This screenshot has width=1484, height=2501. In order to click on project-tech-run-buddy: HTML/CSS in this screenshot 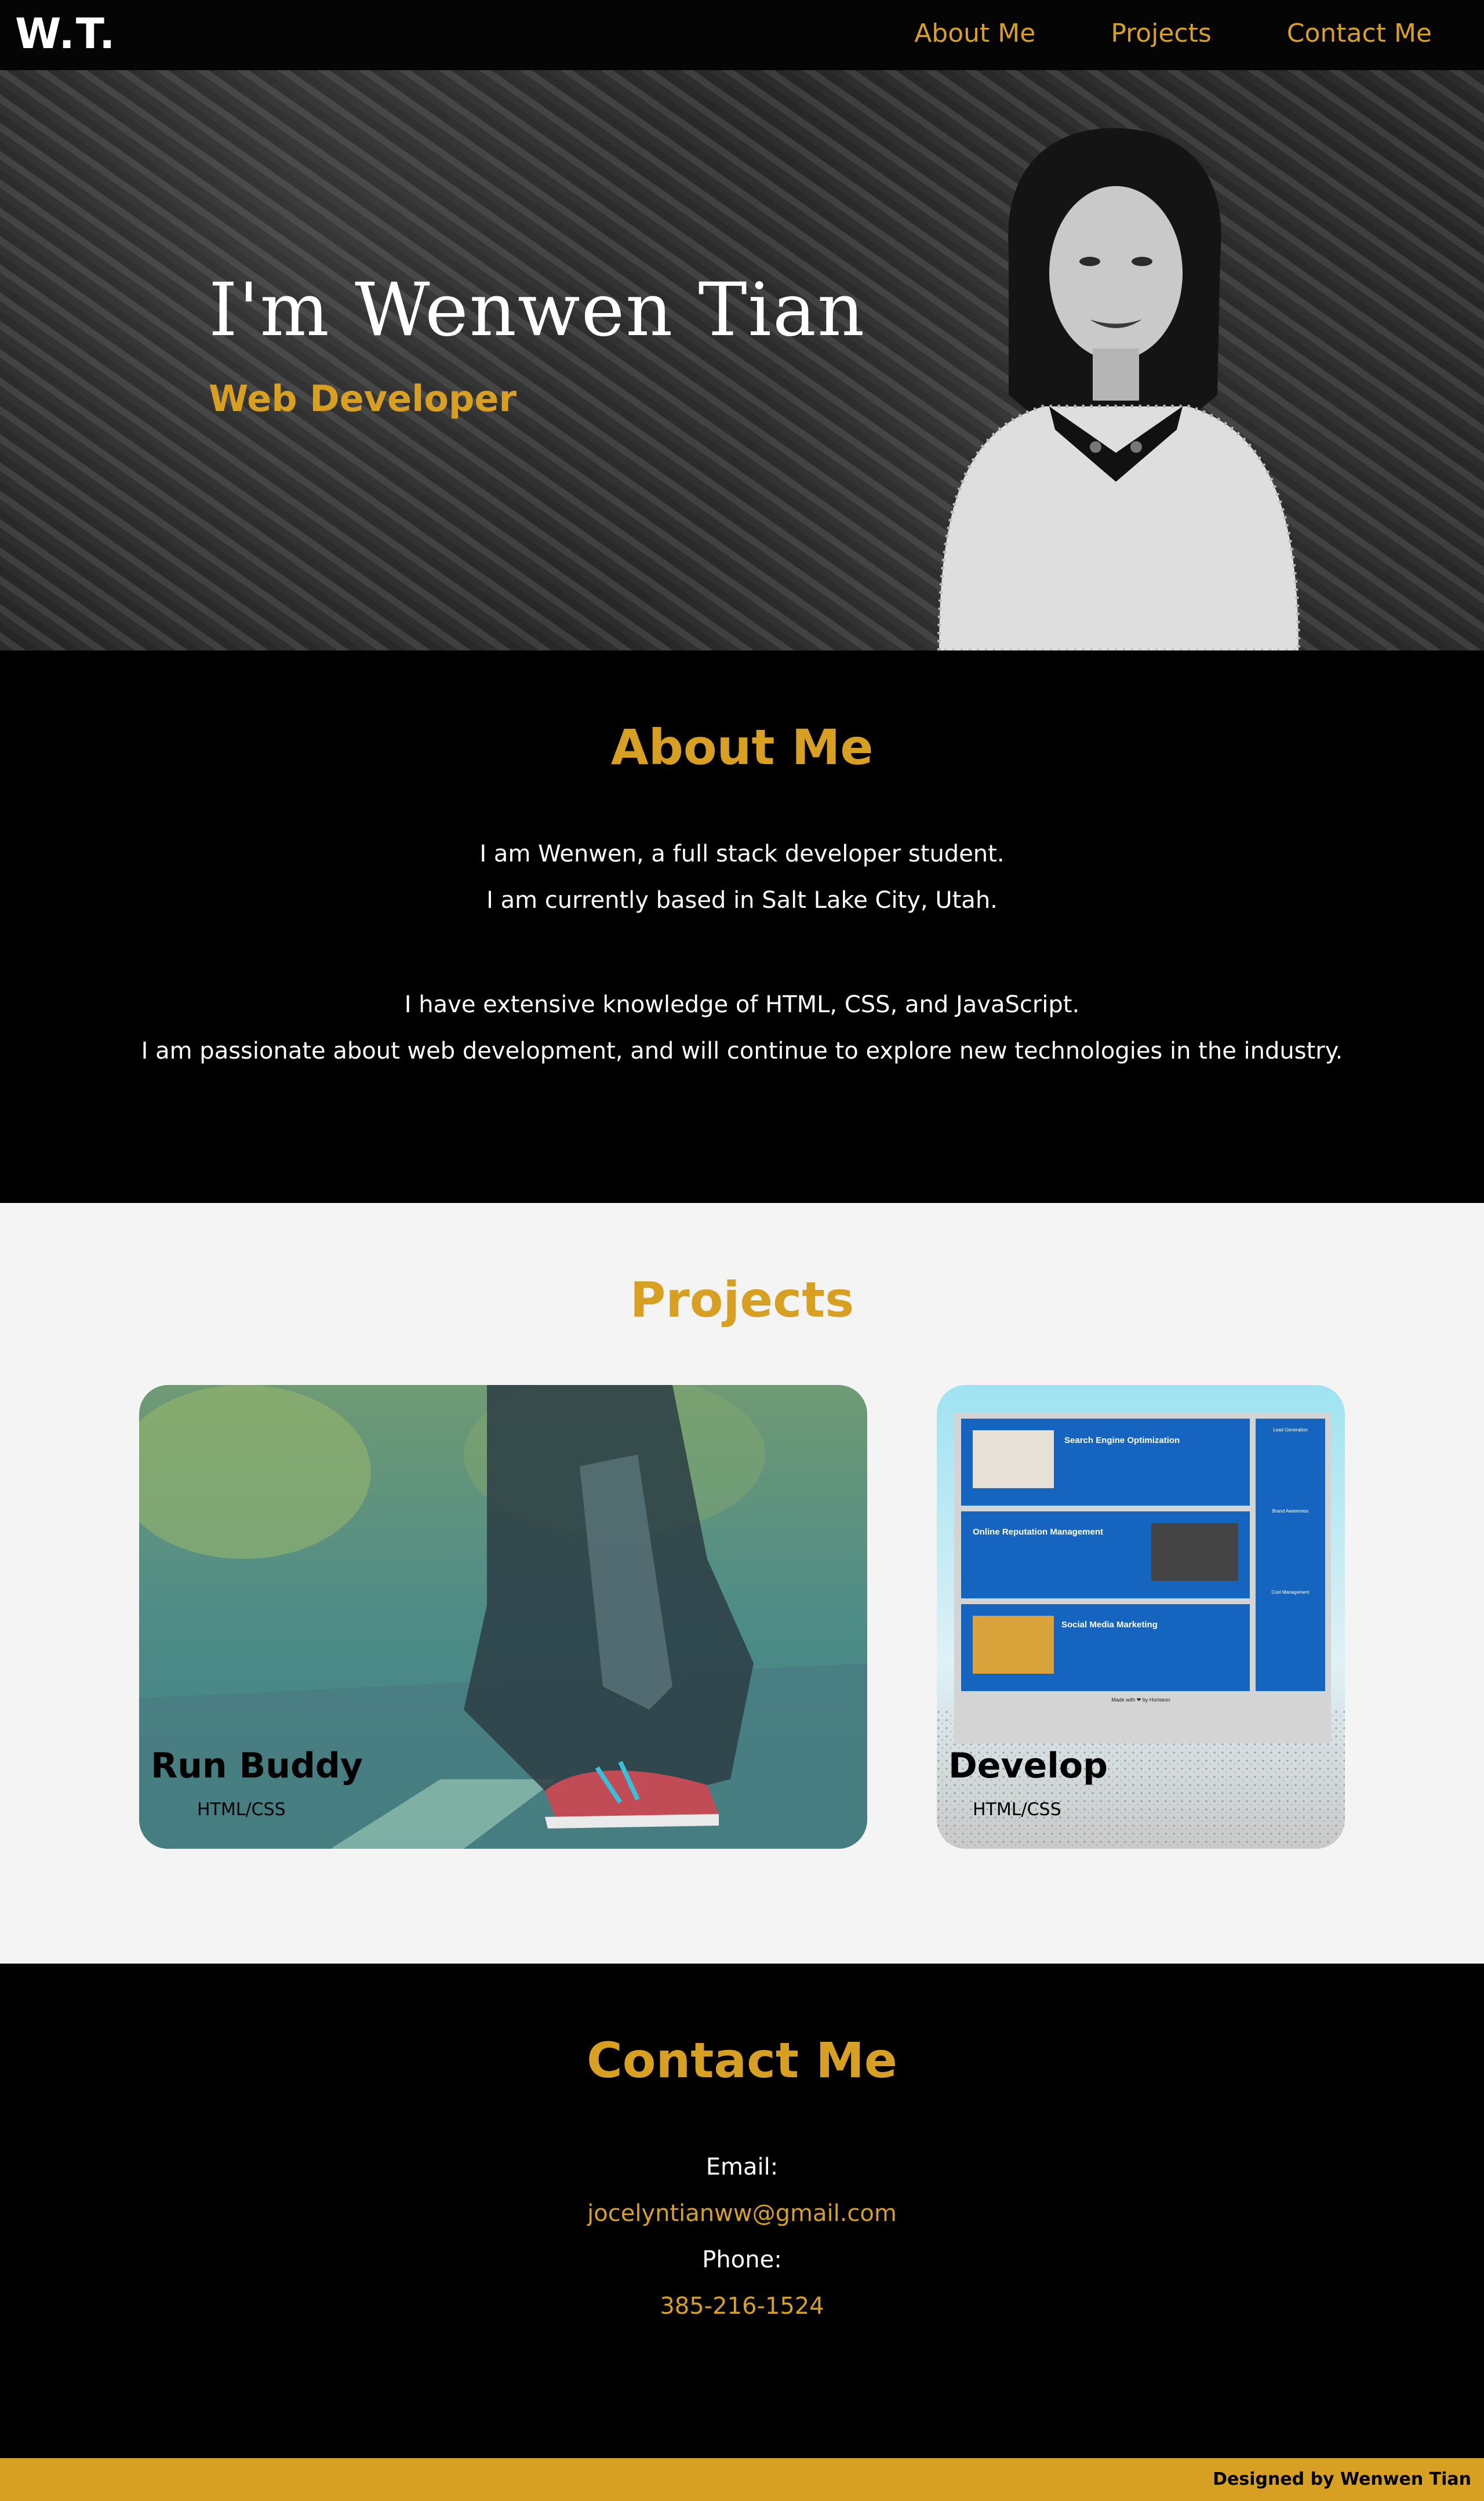, I will do `click(242, 1810)`.